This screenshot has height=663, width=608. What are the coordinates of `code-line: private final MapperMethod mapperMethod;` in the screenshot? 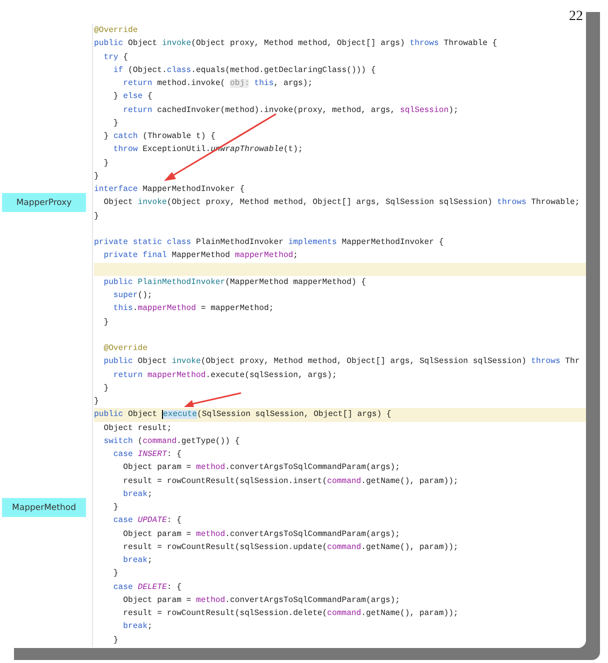 It's located at (200, 256).